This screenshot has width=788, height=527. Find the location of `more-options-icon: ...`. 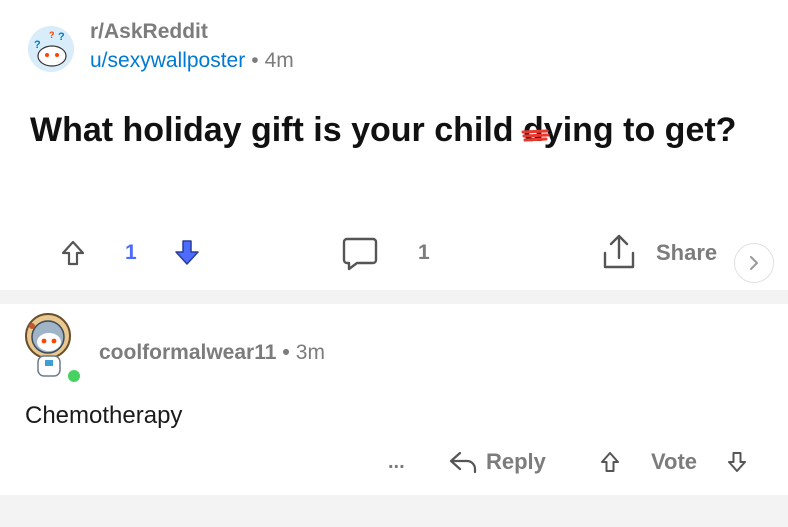

more-options-icon: ... is located at coordinates (396, 461).